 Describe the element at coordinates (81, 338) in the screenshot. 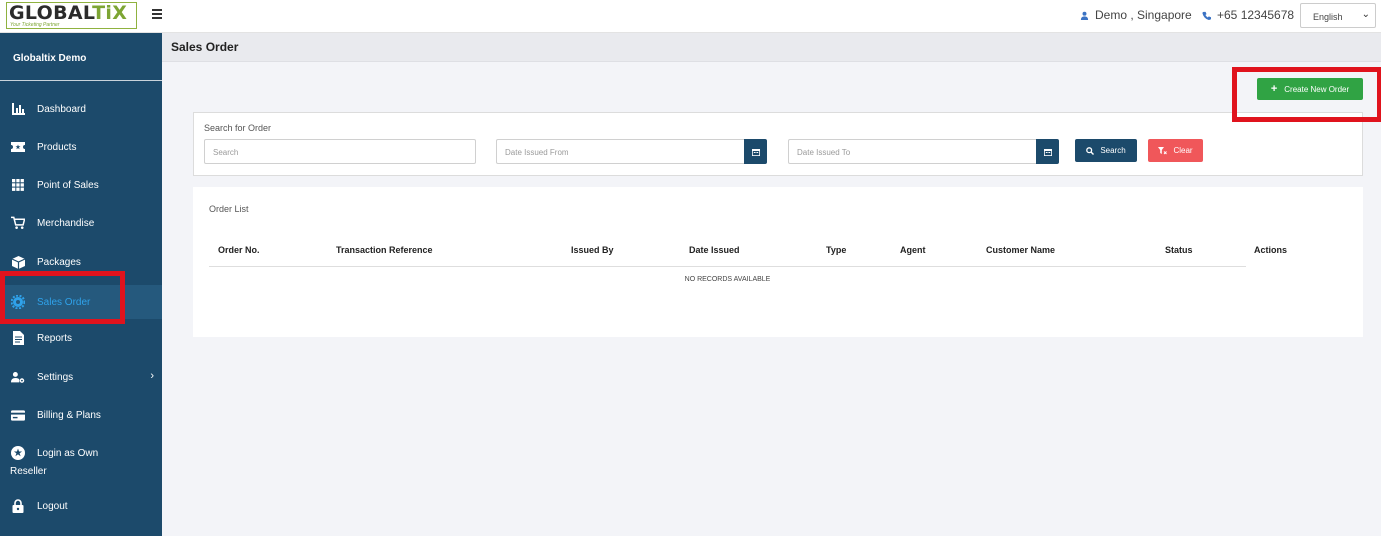

I see `sidebar-item-reports: Reports` at that location.